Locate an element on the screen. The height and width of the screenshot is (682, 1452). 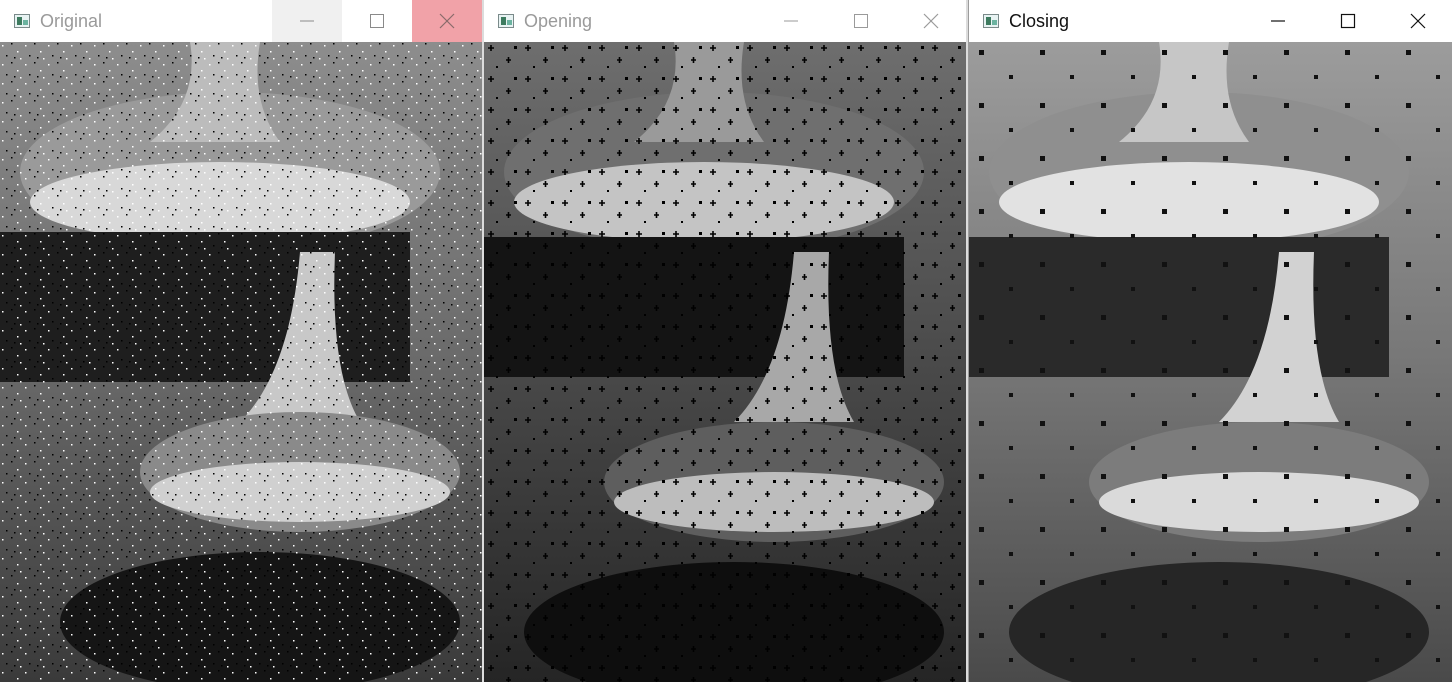
window-title: Original is located at coordinates (71, 21).